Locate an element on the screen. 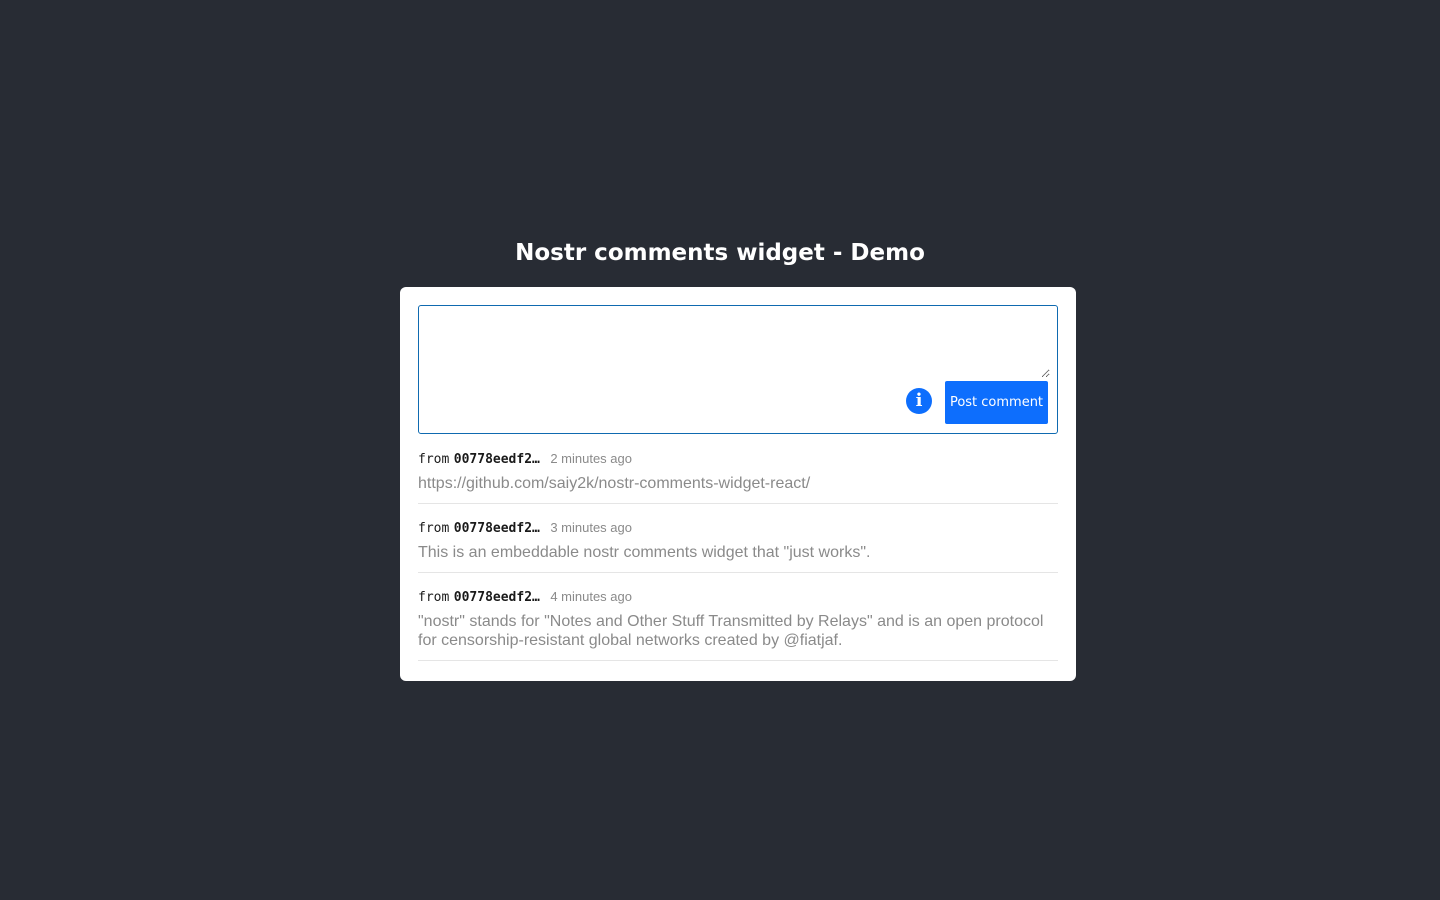 The height and width of the screenshot is (900, 1440). comment-meta: from 00778eedf2… 2 minutes ago is located at coordinates (738, 459).